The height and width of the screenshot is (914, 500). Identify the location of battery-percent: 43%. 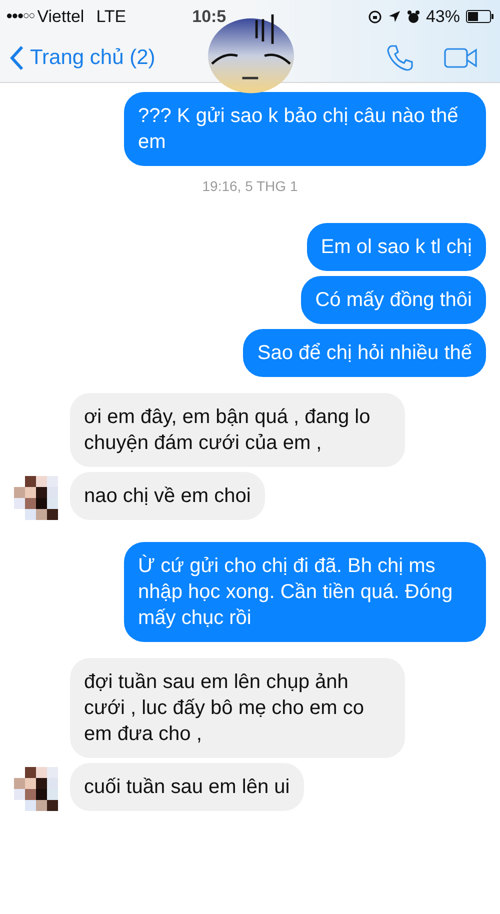
(443, 17).